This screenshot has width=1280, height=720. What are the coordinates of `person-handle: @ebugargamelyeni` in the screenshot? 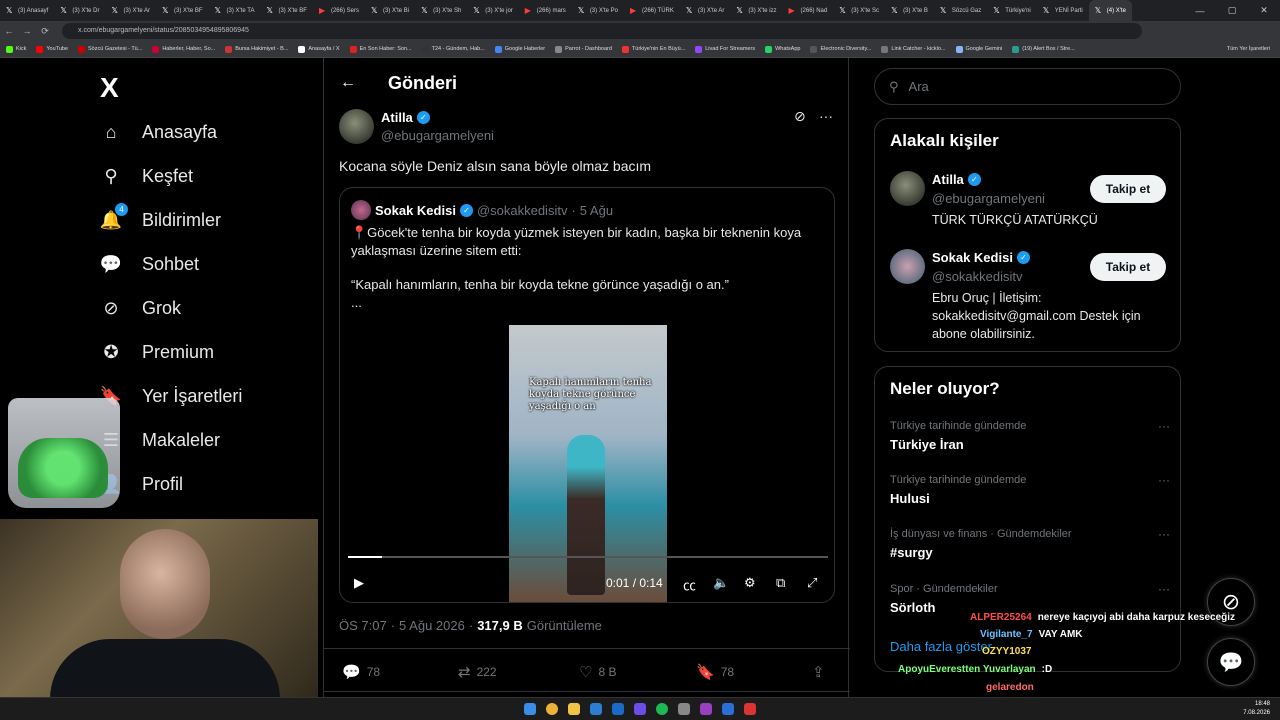 It's located at (988, 198).